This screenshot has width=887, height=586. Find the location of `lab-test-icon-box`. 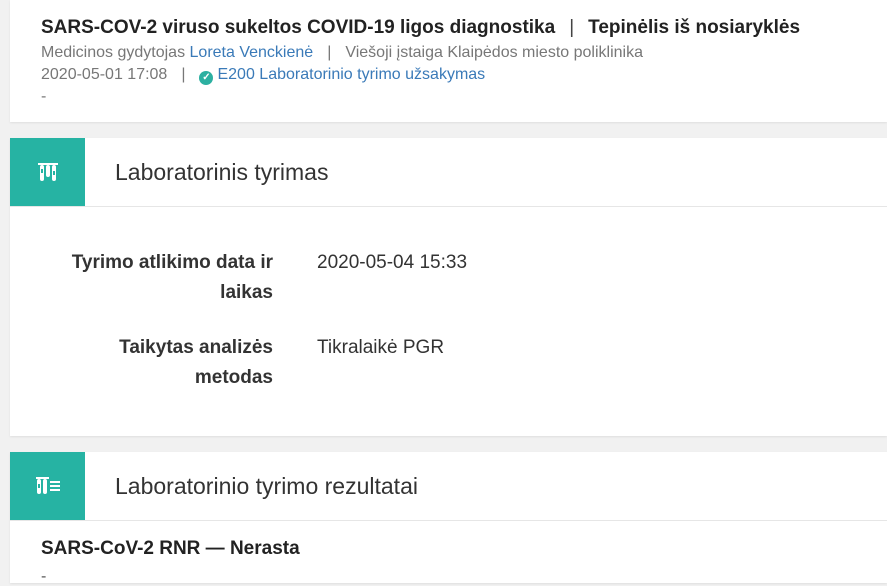

lab-test-icon-box is located at coordinates (47, 172).